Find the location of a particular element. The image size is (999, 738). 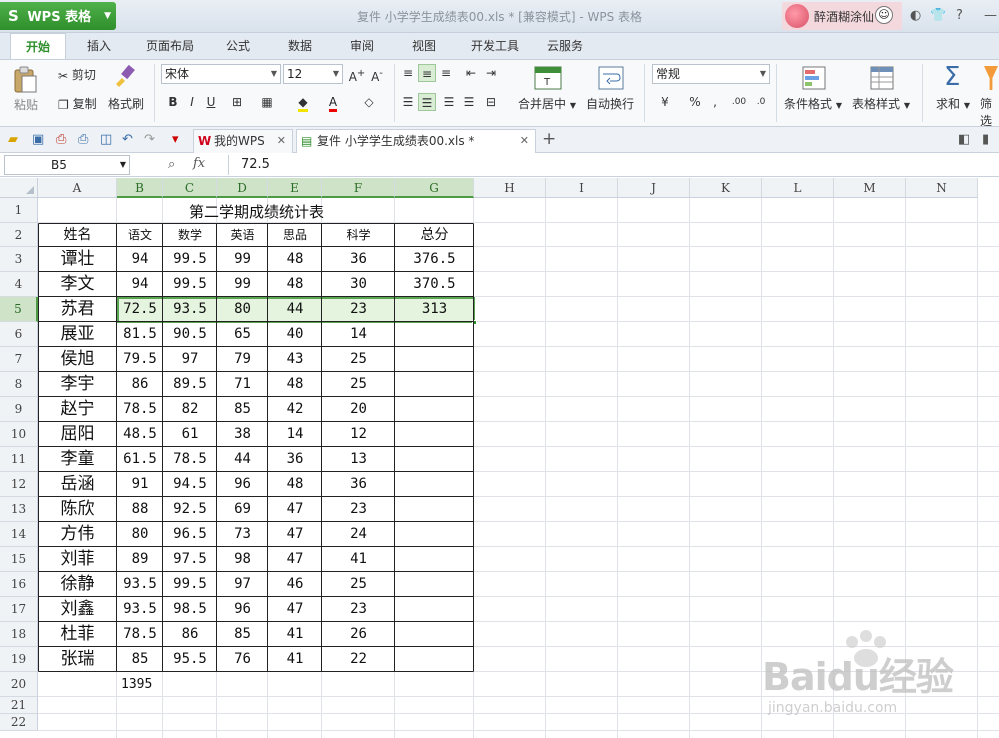

row-header-8: 8 is located at coordinates (19, 384).